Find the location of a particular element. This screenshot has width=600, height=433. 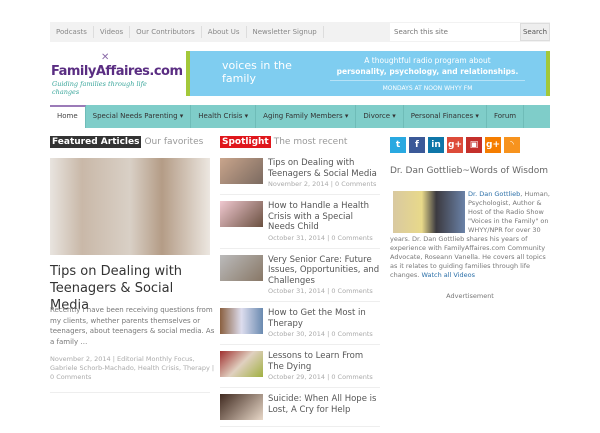

nav-aging: Aging Family Members ▾ is located at coordinates (306, 116).